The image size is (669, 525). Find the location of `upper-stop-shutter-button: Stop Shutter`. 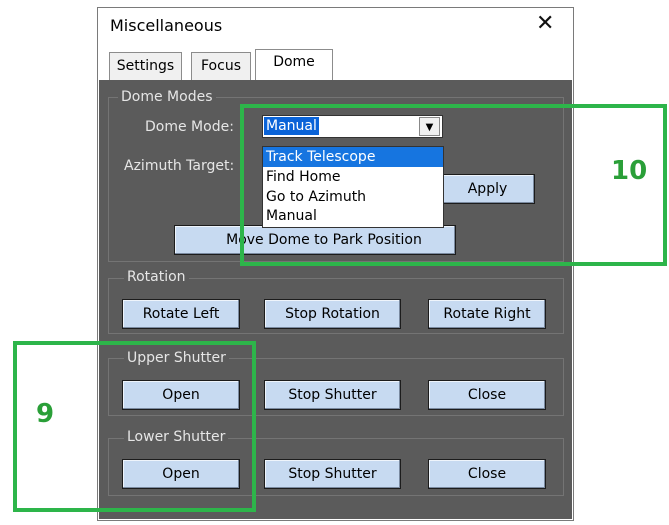

upper-stop-shutter-button: Stop Shutter is located at coordinates (332, 395).